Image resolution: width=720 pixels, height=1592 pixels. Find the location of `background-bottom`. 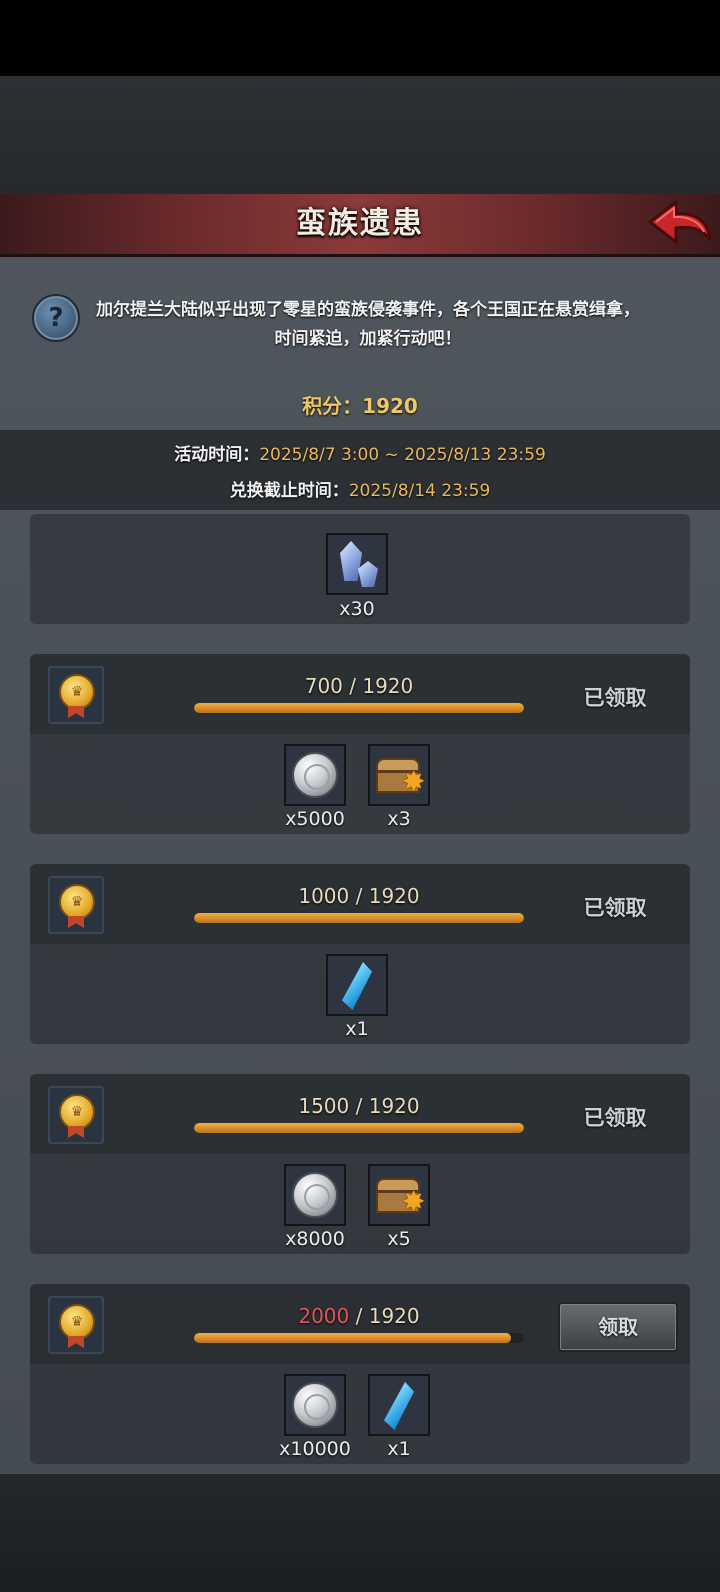

background-bottom is located at coordinates (360, 1533).